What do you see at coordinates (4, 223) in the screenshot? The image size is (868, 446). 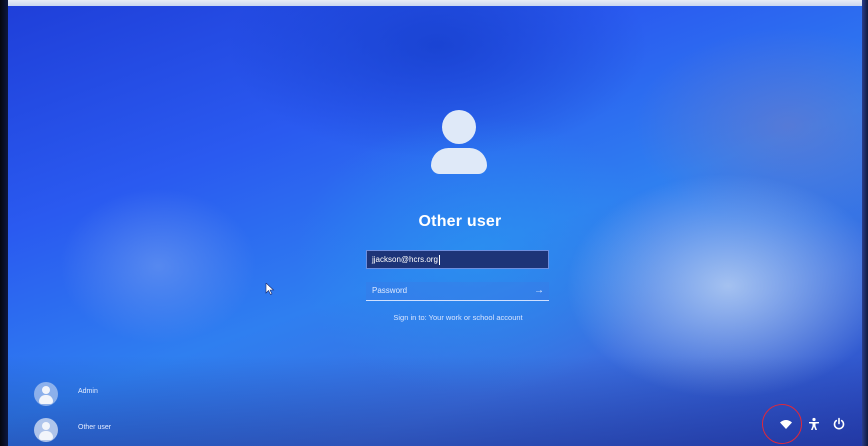 I see `monitor-bezel-left` at bounding box center [4, 223].